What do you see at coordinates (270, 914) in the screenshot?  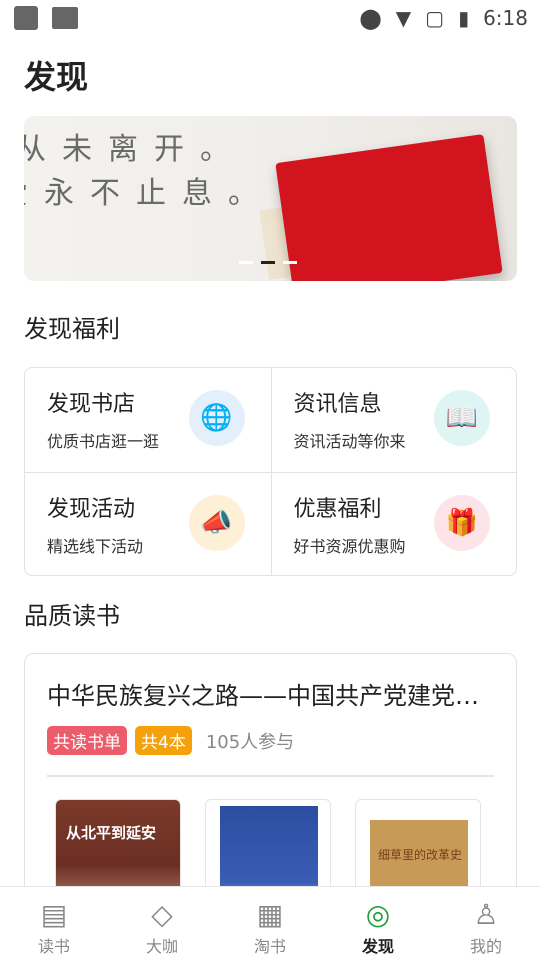 I see `grid-icon: ▦` at bounding box center [270, 914].